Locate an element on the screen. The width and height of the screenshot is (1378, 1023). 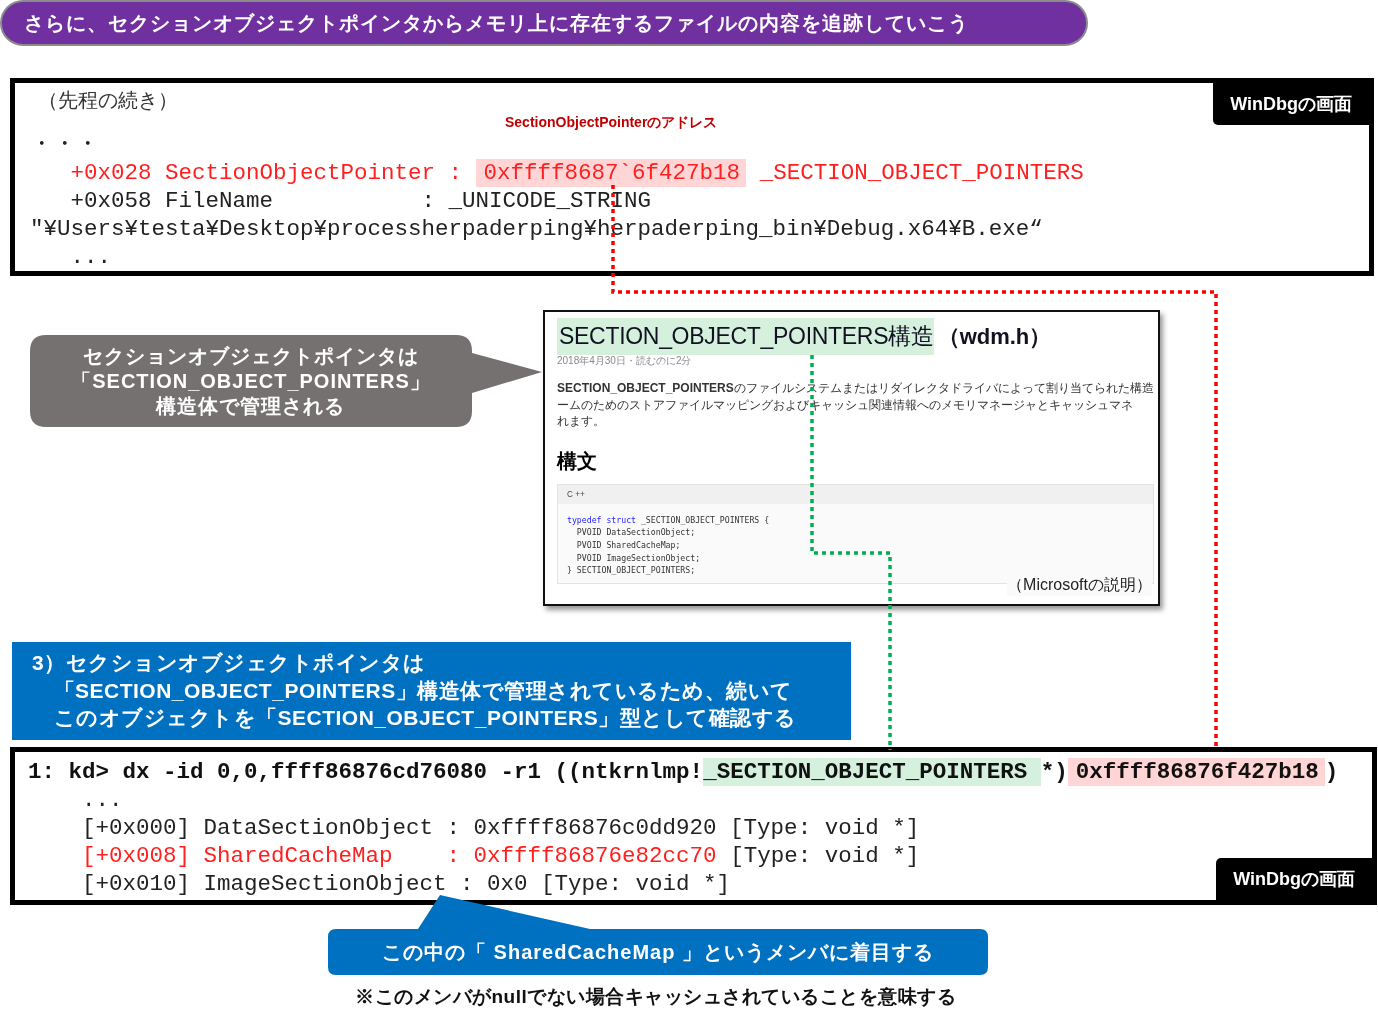
callout-text-line: 「SECTION_OBJECT_POINTERS」 is located at coordinates (251, 381).